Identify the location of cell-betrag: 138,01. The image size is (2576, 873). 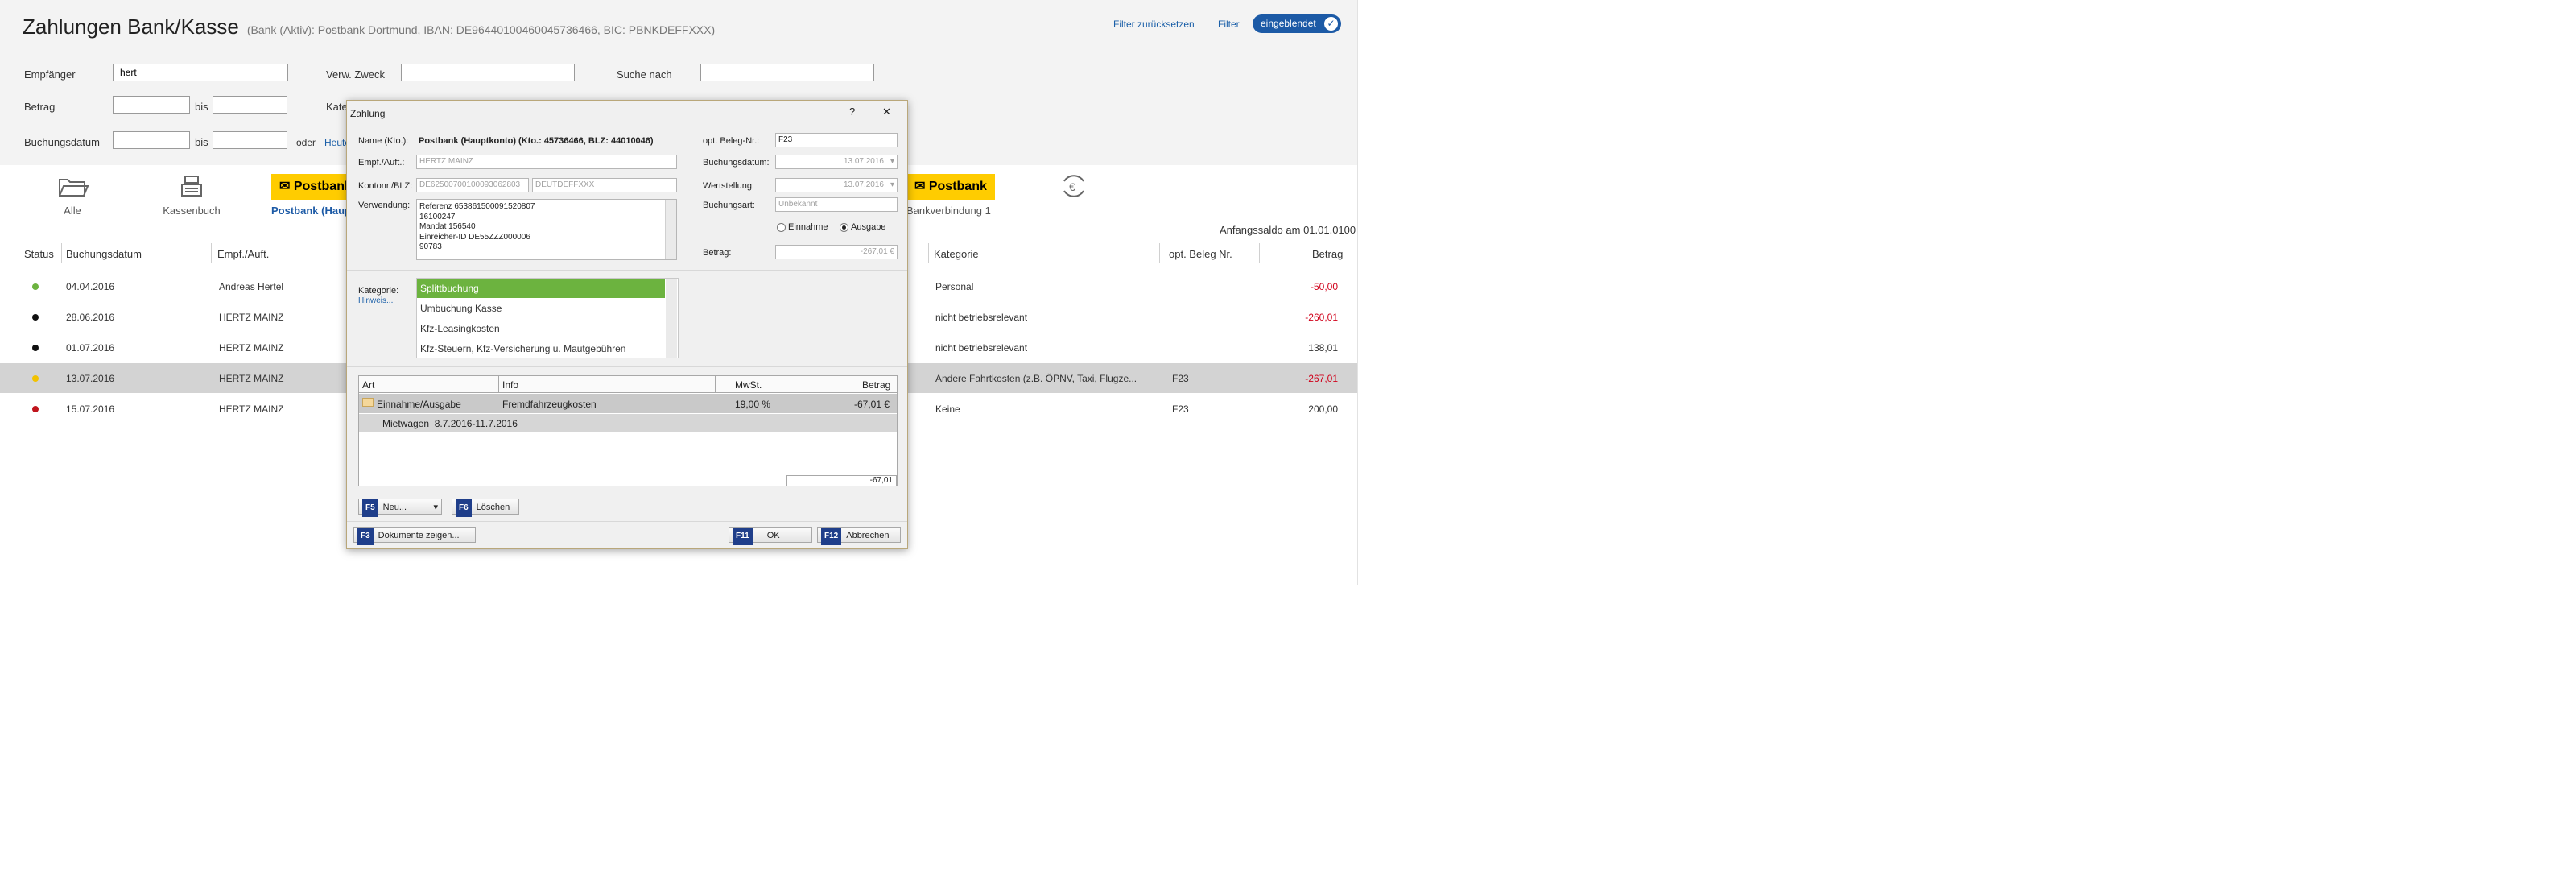
(1323, 348).